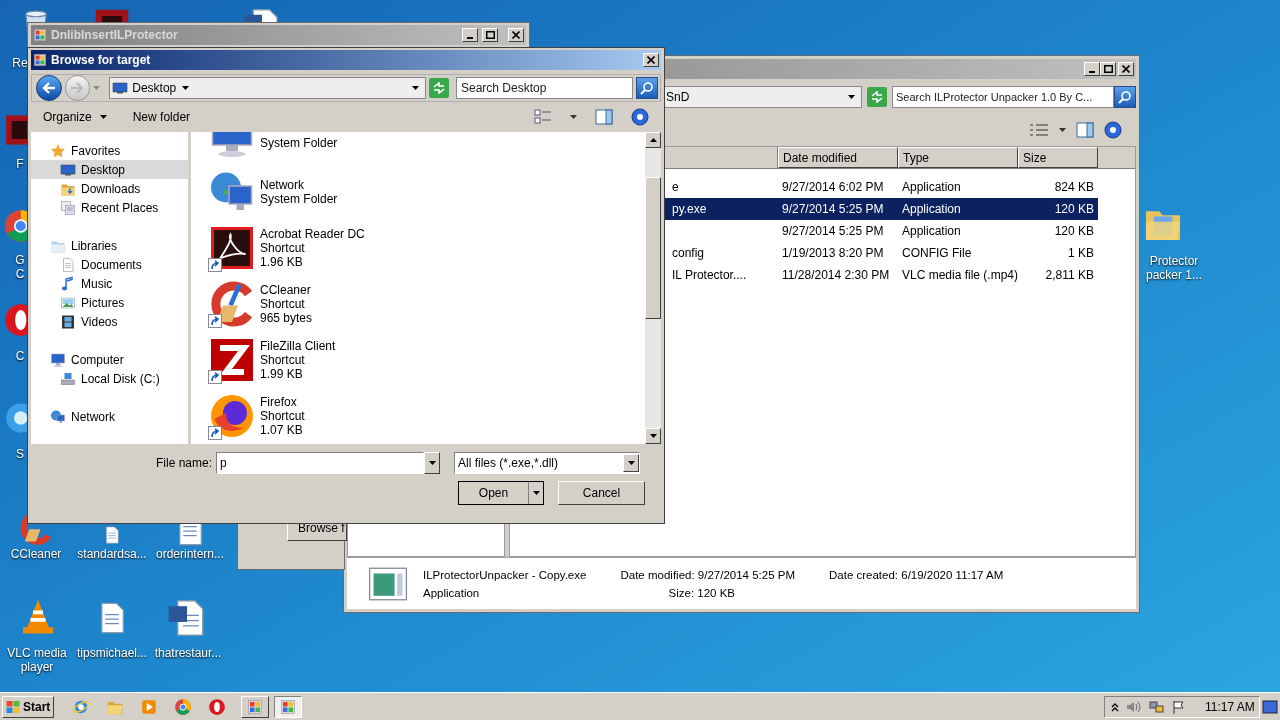 This screenshot has height=720, width=1280. What do you see at coordinates (545, 88) in the screenshot?
I see `search-field: Search Desktop` at bounding box center [545, 88].